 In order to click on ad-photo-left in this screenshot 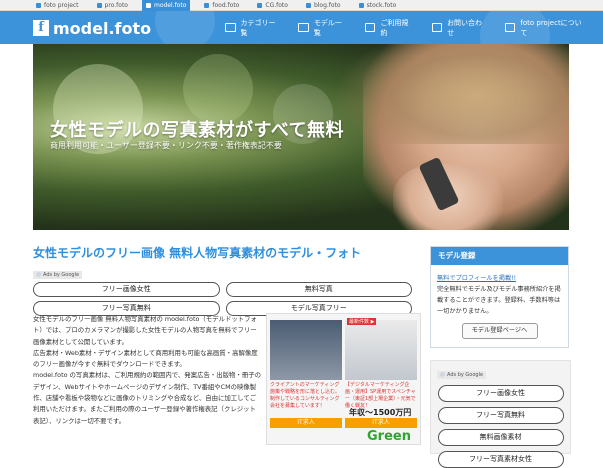, I will do `click(306, 350)`.